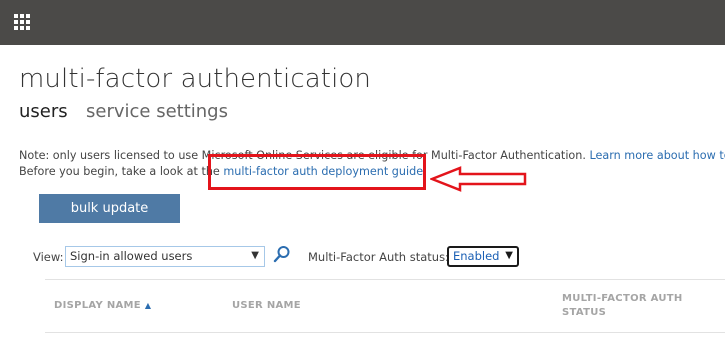 The width and height of the screenshot is (725, 352). I want to click on column-header-display-name-label: DISPLAY NAME, so click(97, 305).